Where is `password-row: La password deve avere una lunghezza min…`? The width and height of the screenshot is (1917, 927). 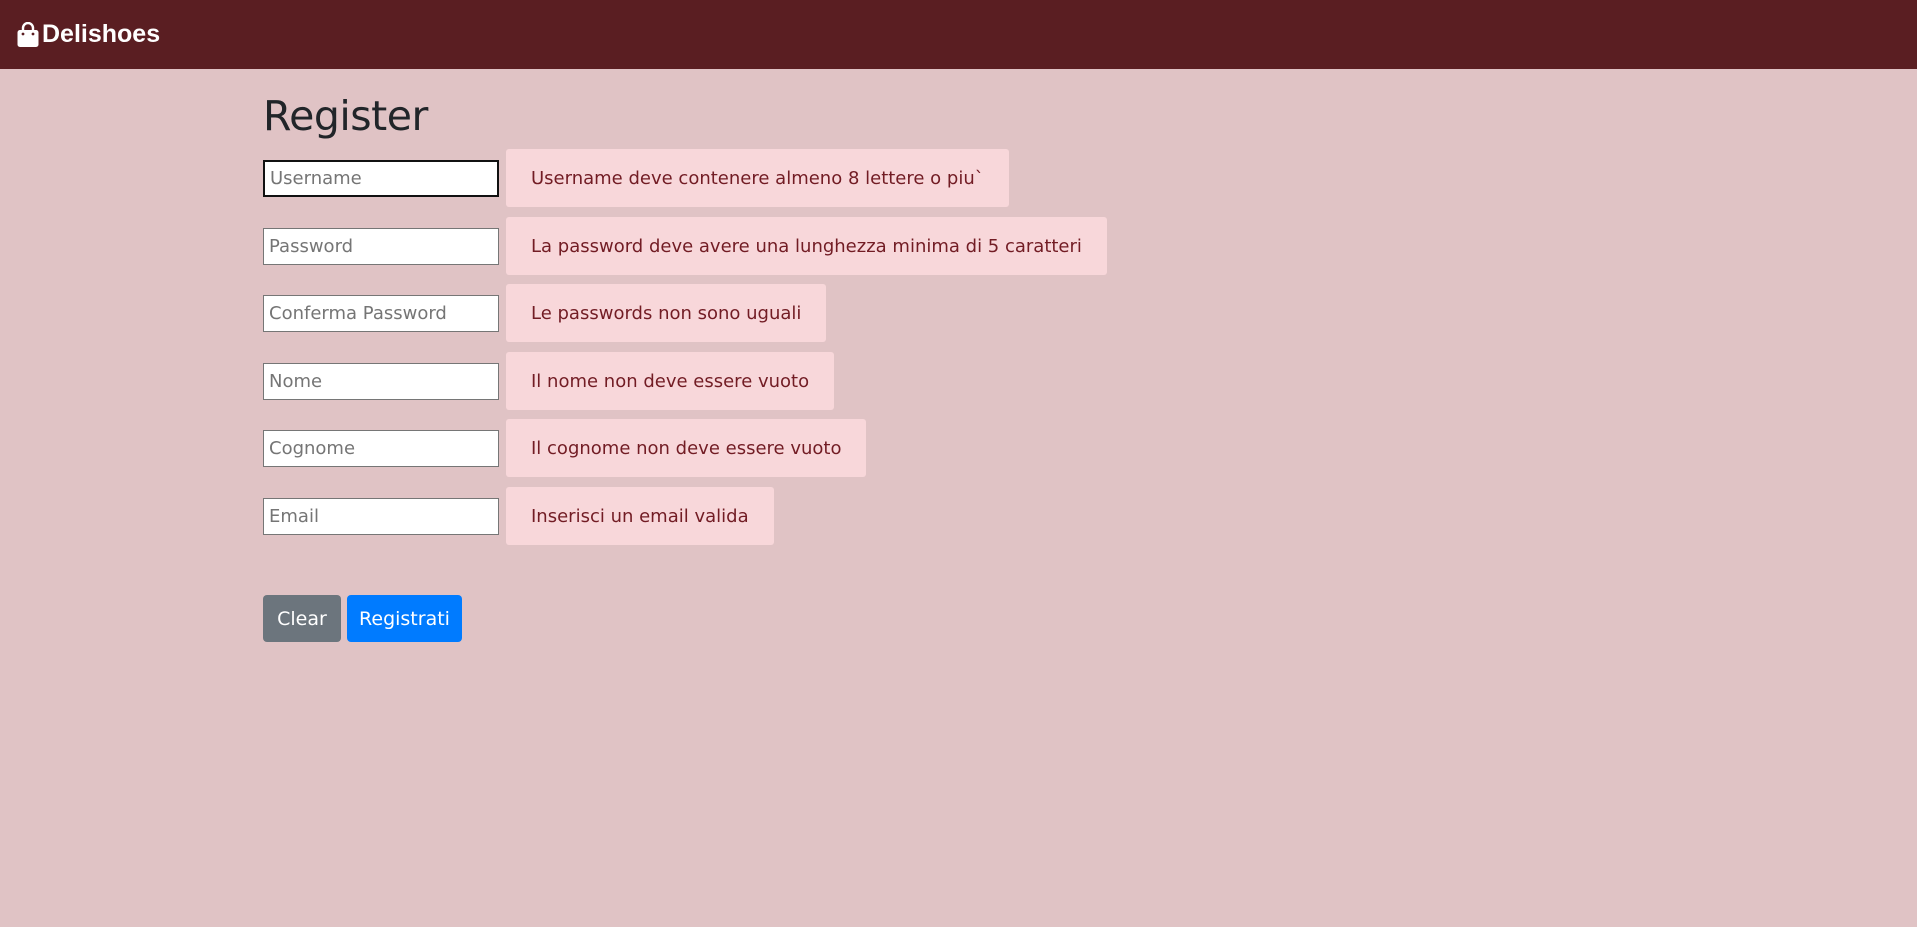
password-row: La password deve avere una lunghezza min… is located at coordinates (685, 246).